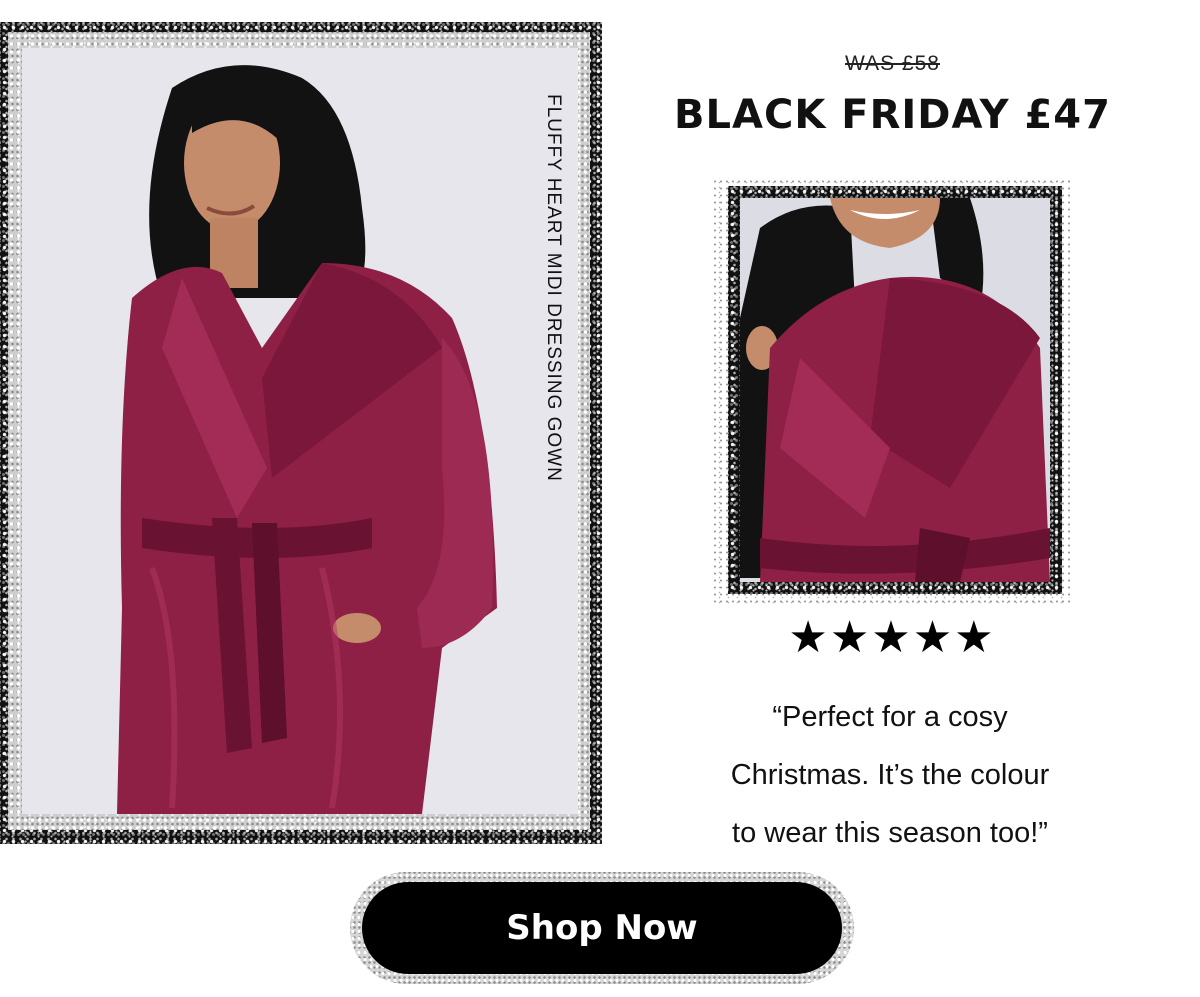  What do you see at coordinates (890, 717) in the screenshot?
I see `review-quote-line: “Perfect for a cosy` at bounding box center [890, 717].